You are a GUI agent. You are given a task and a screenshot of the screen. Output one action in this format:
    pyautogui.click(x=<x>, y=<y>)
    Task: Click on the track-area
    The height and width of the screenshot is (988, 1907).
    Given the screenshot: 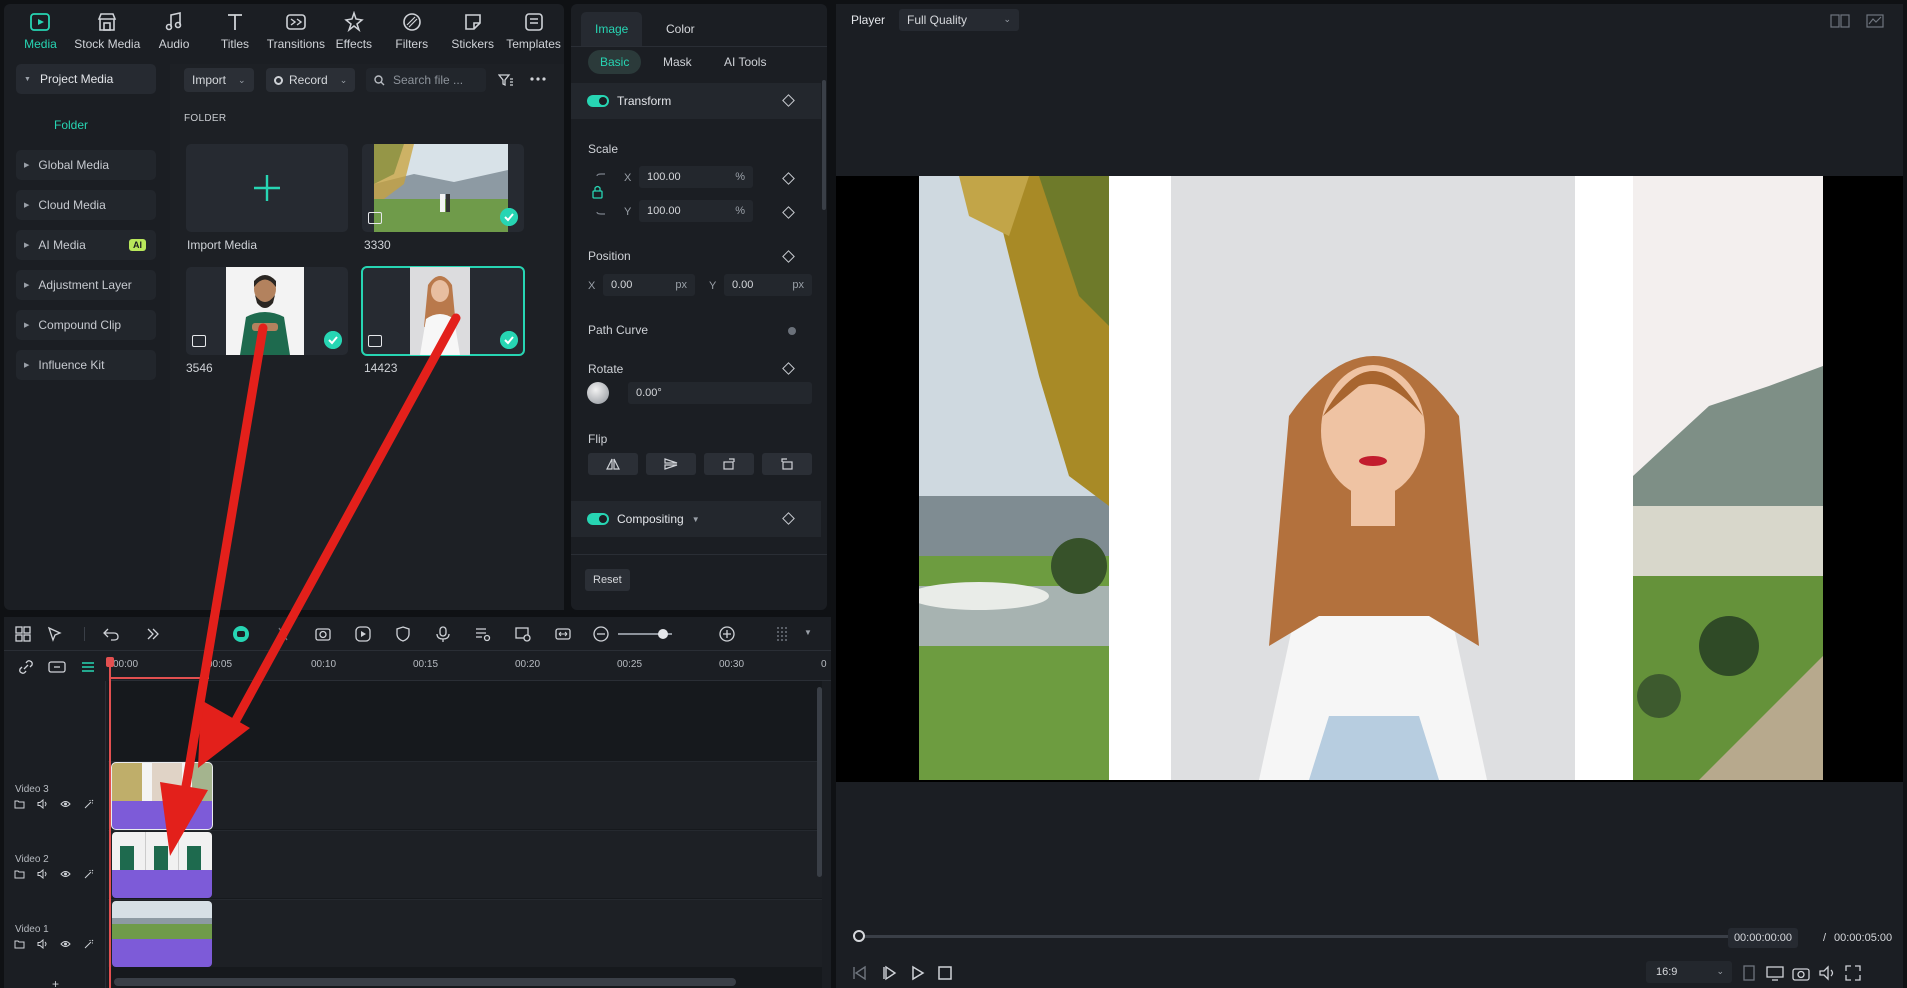 What is the action you would take?
    pyautogui.click(x=465, y=834)
    